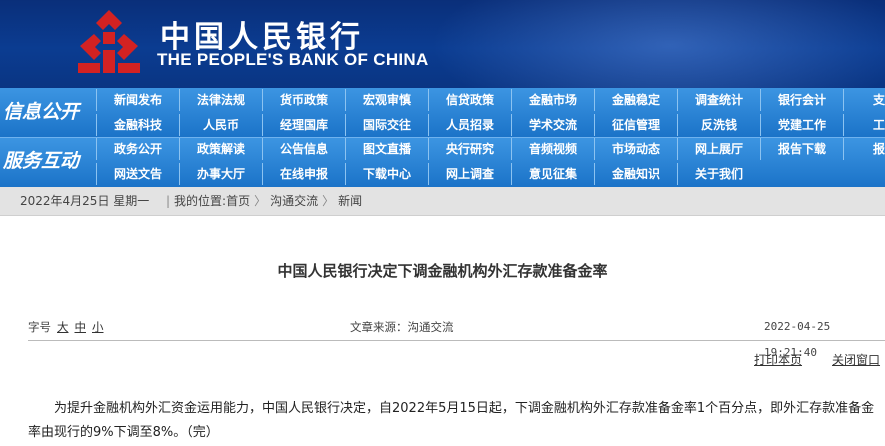 Image resolution: width=885 pixels, height=446 pixels. What do you see at coordinates (778, 359) in the screenshot?
I see `print-page-link: 打印本页` at bounding box center [778, 359].